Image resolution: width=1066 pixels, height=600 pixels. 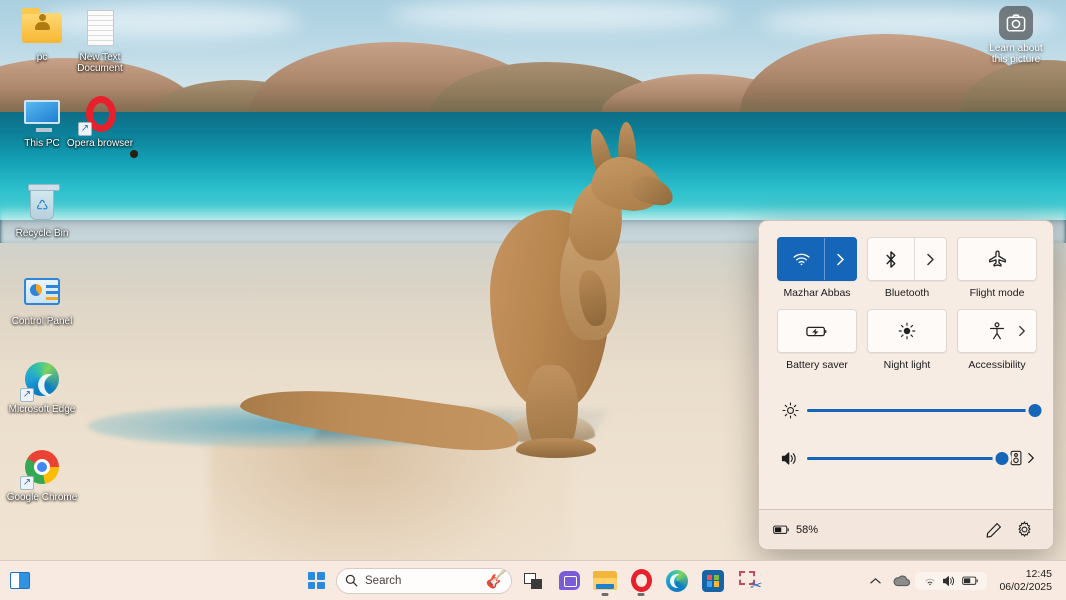 I want to click on desktop-icon-label: Google Chrome, so click(x=42, y=497).